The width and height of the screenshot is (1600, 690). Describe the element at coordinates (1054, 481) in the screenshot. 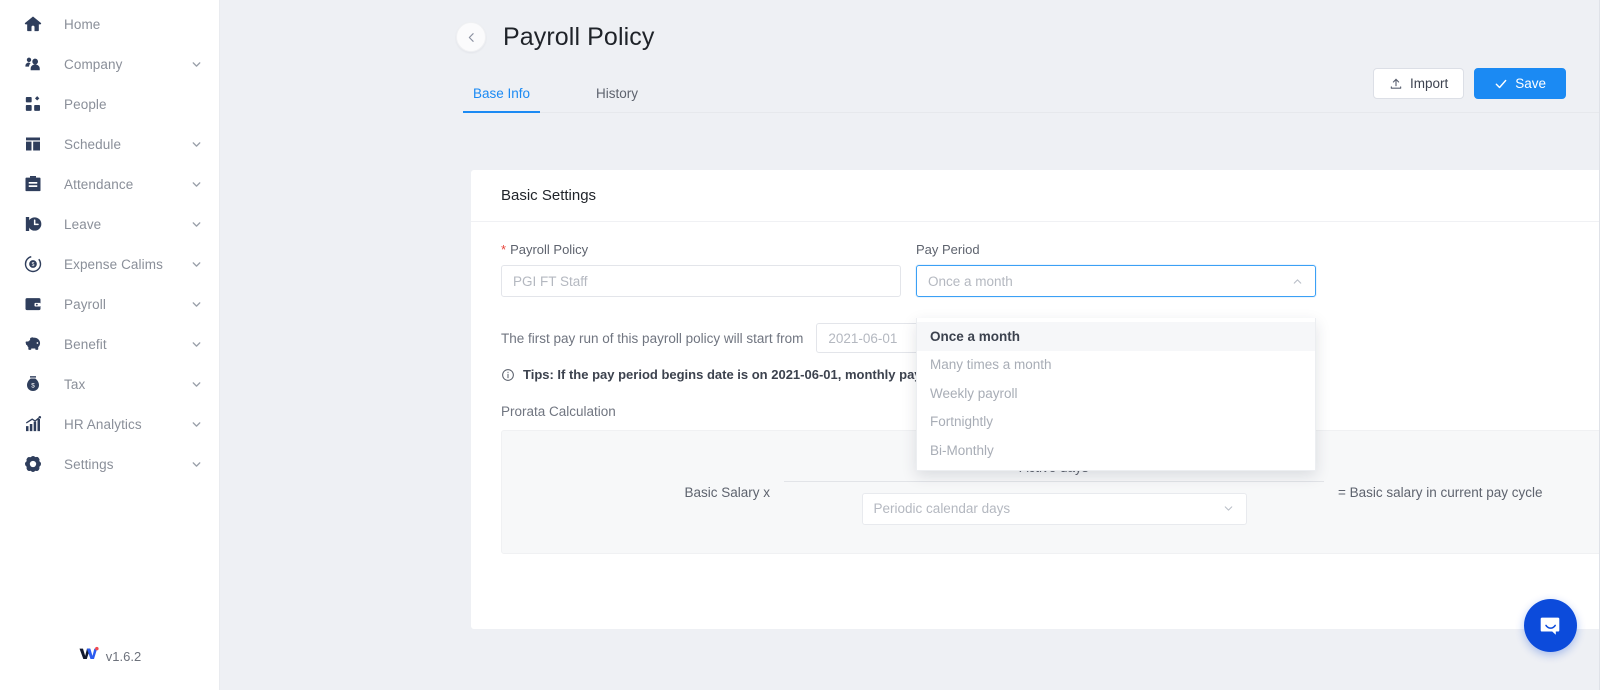

I see `fraction-bar` at that location.